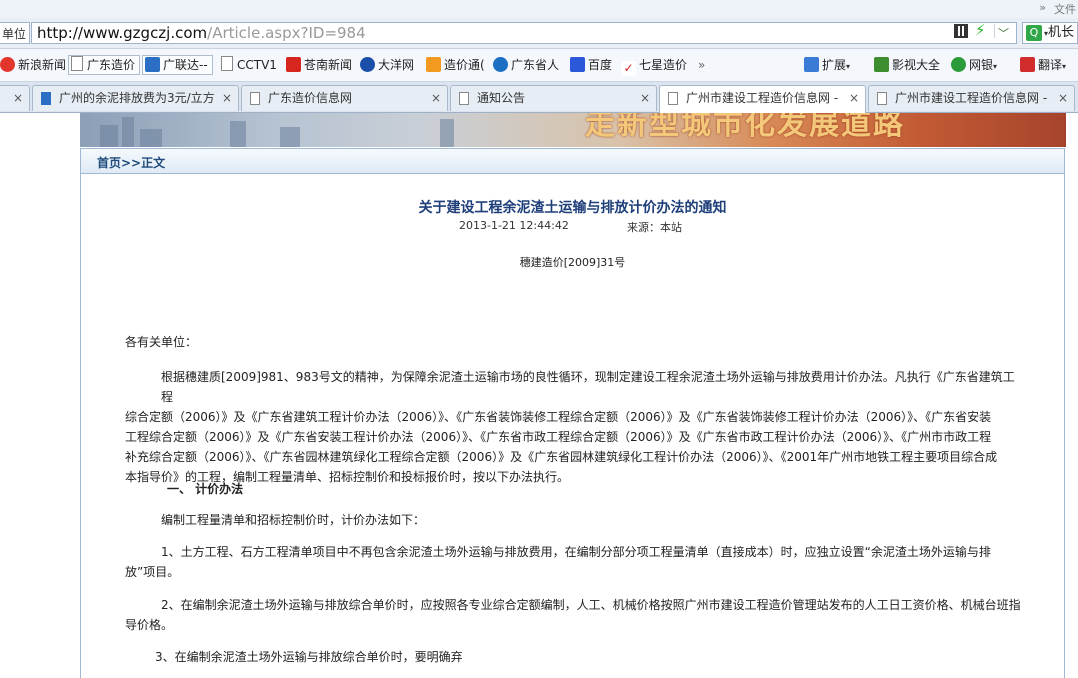 The height and width of the screenshot is (678, 1078). What do you see at coordinates (7, 64) in the screenshot?
I see `weibo-icon` at bounding box center [7, 64].